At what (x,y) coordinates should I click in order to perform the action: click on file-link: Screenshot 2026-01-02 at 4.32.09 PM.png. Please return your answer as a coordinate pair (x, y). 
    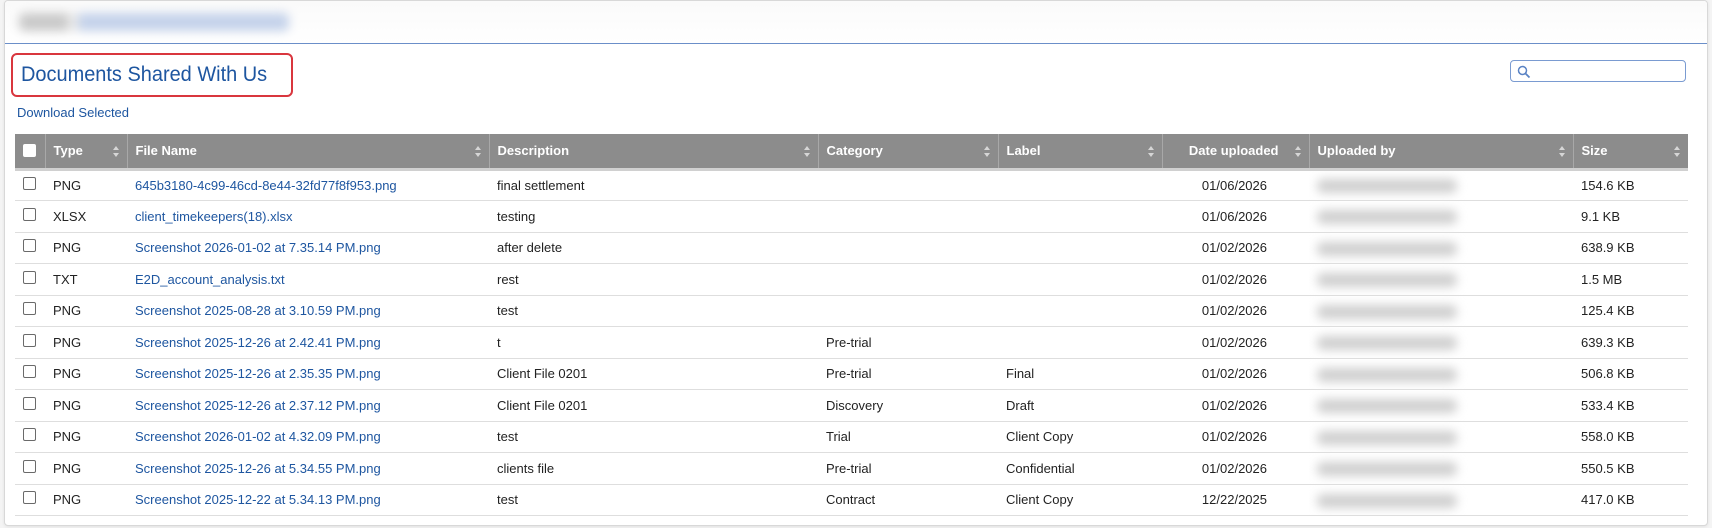
    Looking at the image, I should click on (258, 436).